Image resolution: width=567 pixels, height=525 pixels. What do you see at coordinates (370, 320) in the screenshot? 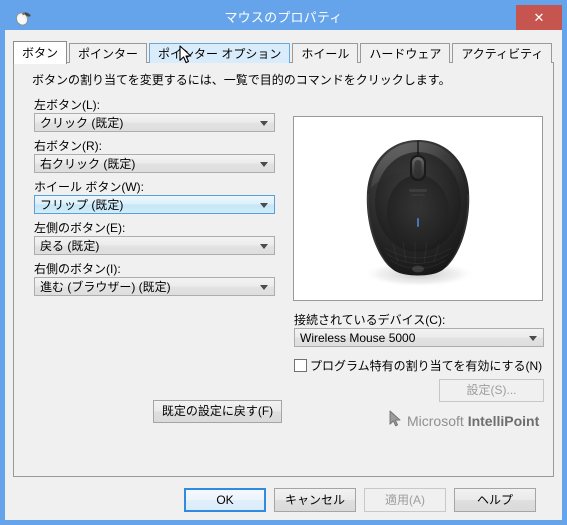
I see `label-connected-device: 接続されているデバイス(C):` at bounding box center [370, 320].